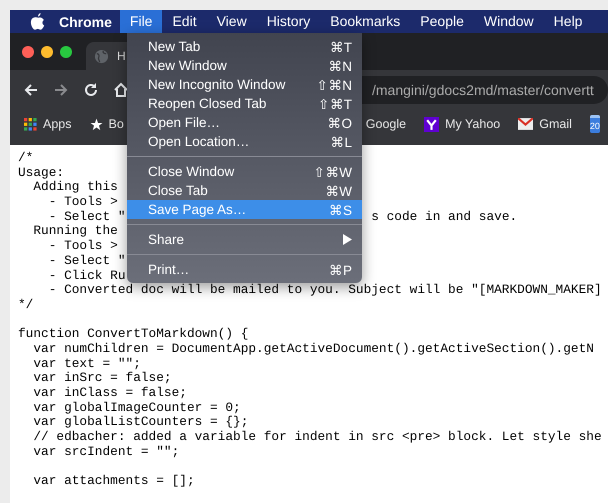 This screenshot has width=608, height=503. What do you see at coordinates (526, 124) in the screenshot?
I see `envelope-icon` at bounding box center [526, 124].